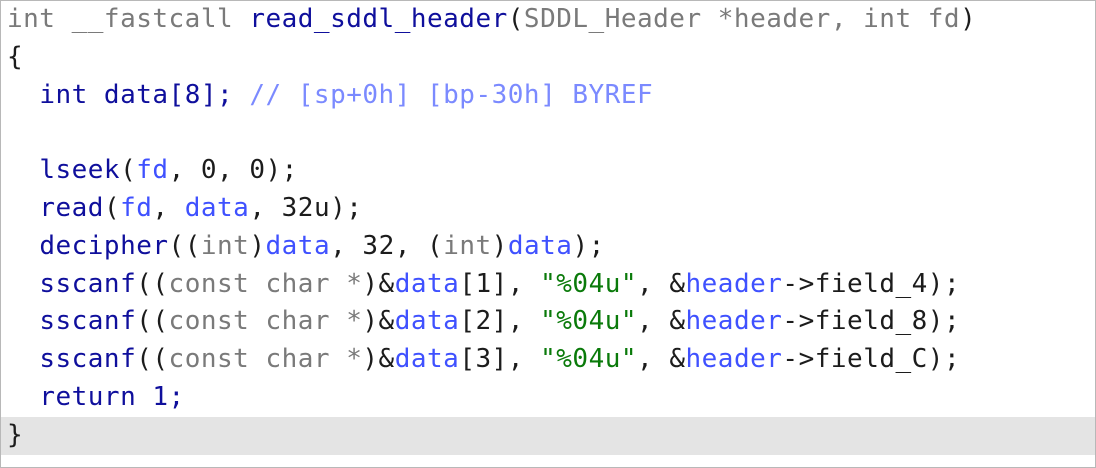 The height and width of the screenshot is (468, 1096). What do you see at coordinates (168, 208) in the screenshot?
I see `token-punct: ,` at bounding box center [168, 208].